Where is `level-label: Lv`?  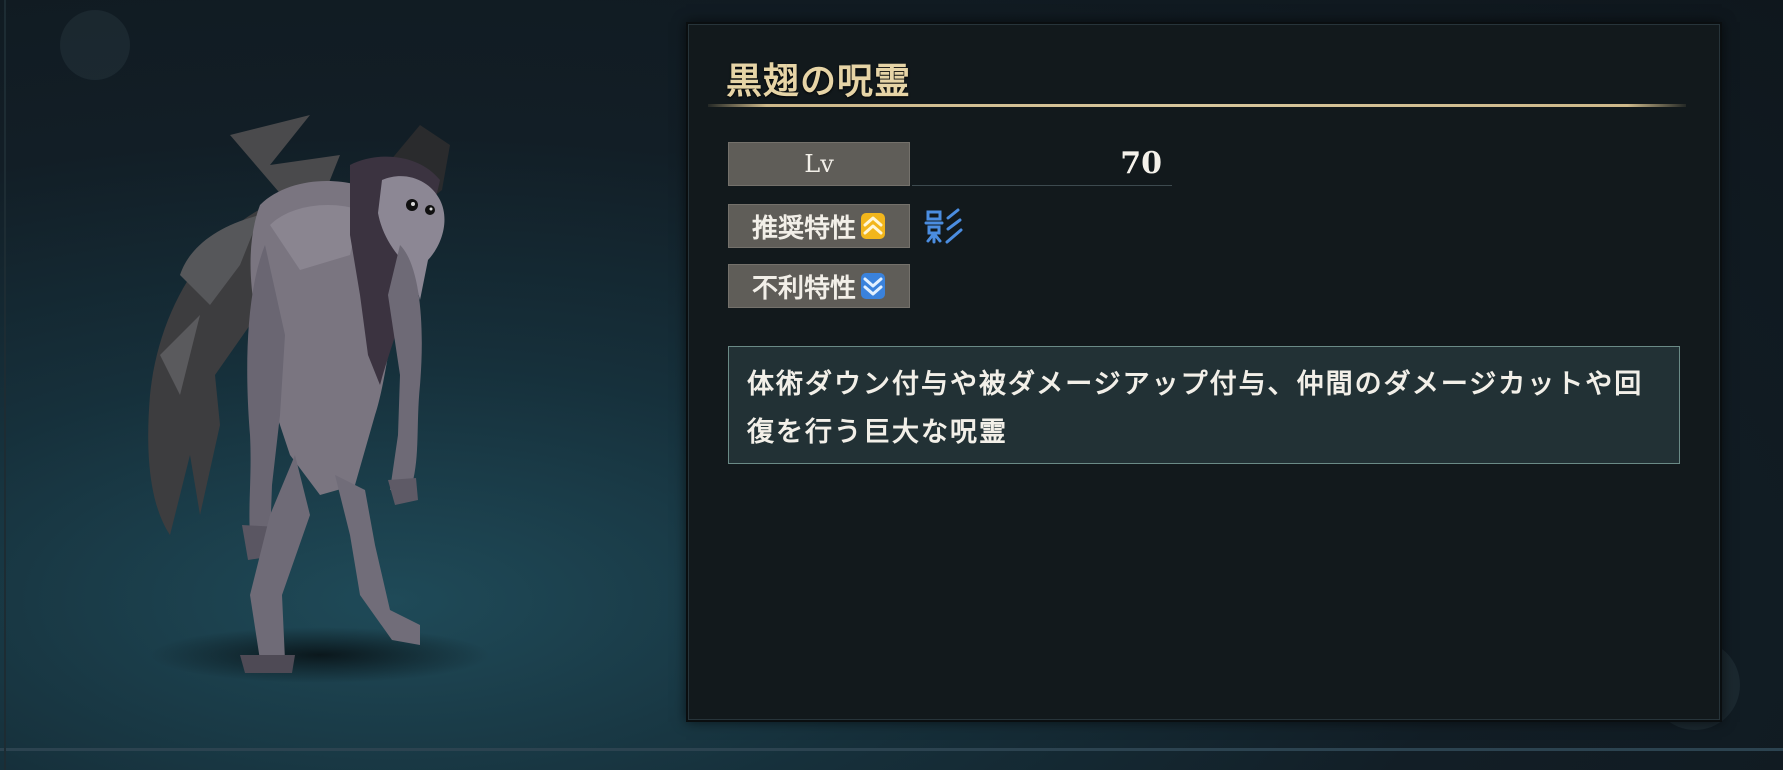
level-label: Lv is located at coordinates (819, 164).